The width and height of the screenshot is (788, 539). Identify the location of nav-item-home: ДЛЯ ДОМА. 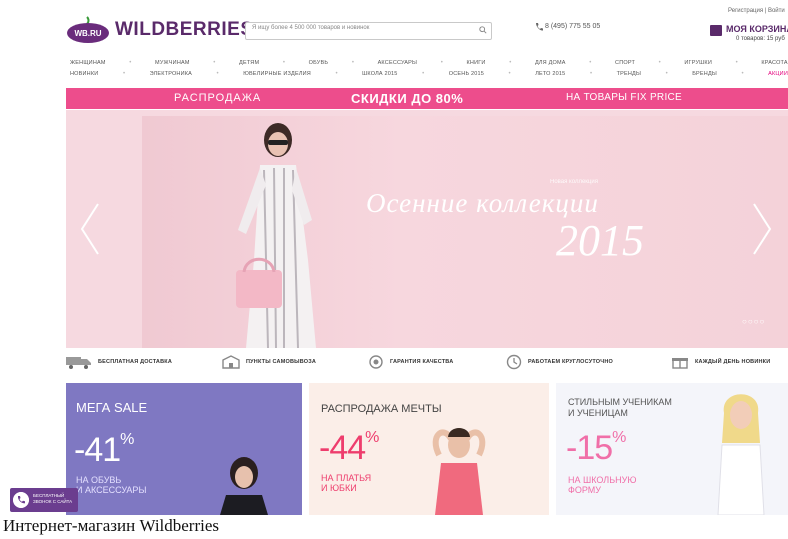
(550, 63).